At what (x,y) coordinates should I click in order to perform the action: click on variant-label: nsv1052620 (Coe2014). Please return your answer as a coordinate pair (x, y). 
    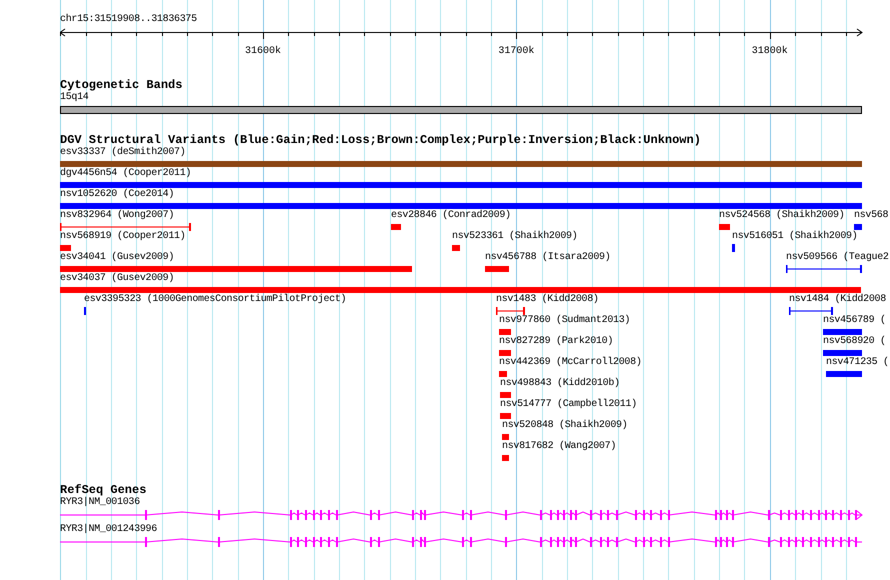
    Looking at the image, I should click on (118, 195).